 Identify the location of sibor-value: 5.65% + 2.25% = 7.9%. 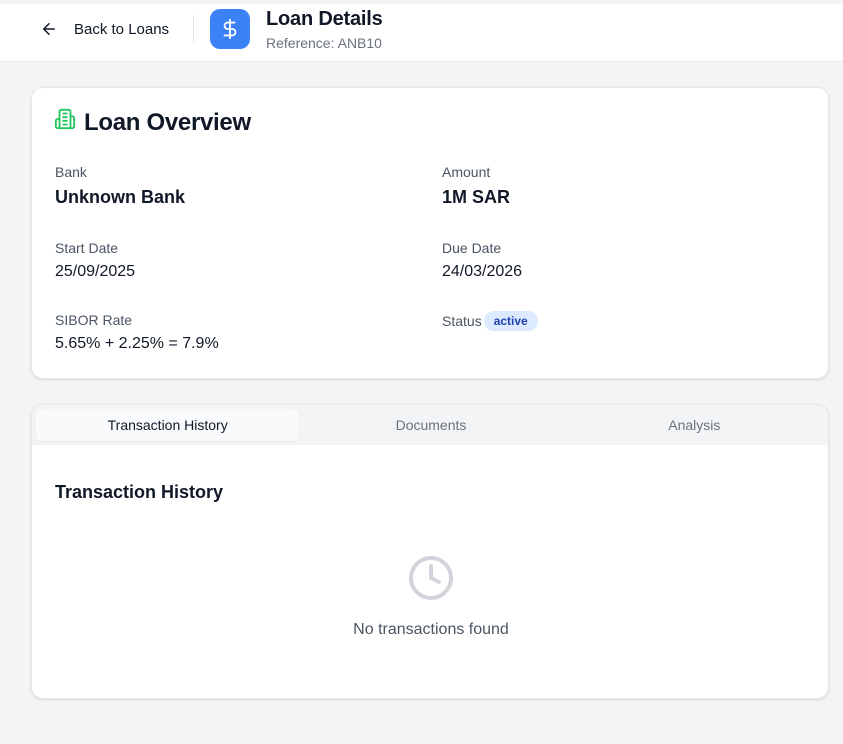
(137, 343).